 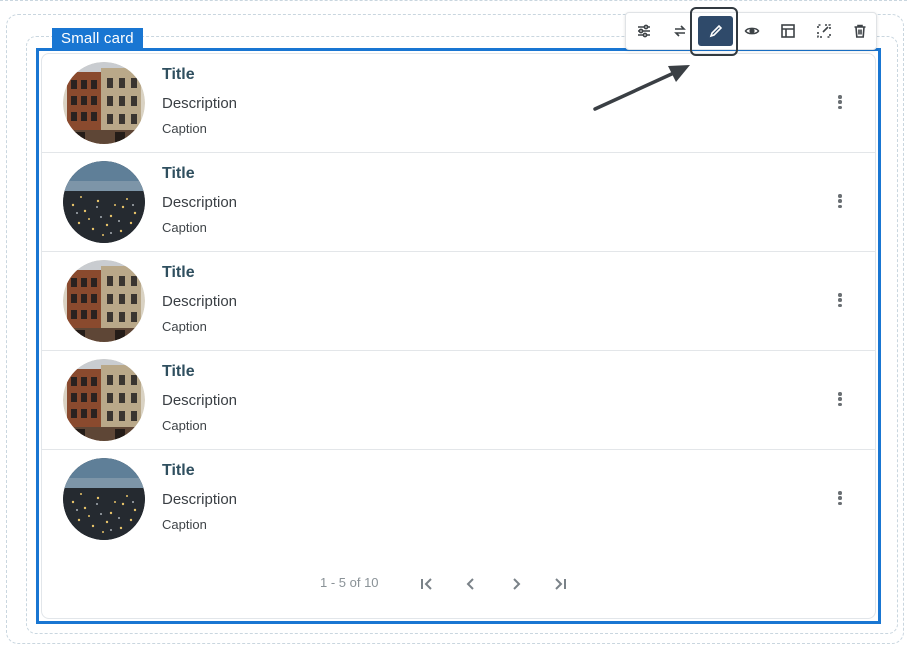 What do you see at coordinates (427, 584) in the screenshot?
I see `first-page-icon` at bounding box center [427, 584].